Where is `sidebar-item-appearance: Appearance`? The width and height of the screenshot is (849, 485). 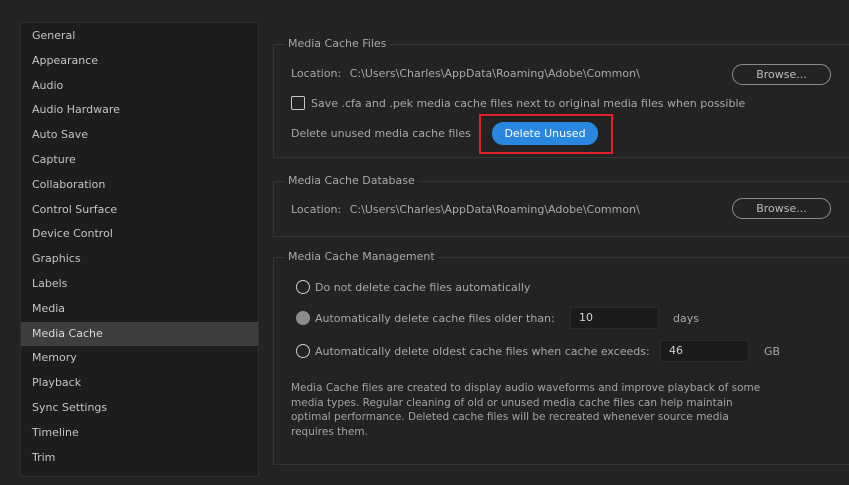
sidebar-item-appearance: Appearance is located at coordinates (139, 61).